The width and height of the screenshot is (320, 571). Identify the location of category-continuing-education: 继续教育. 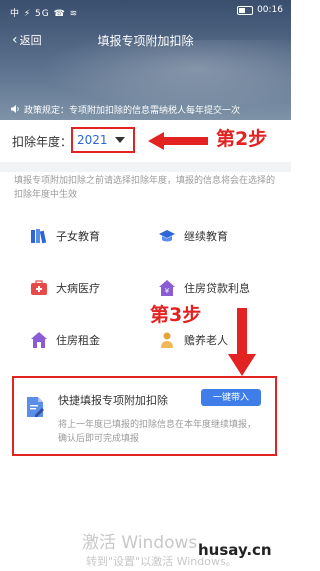
(193, 236).